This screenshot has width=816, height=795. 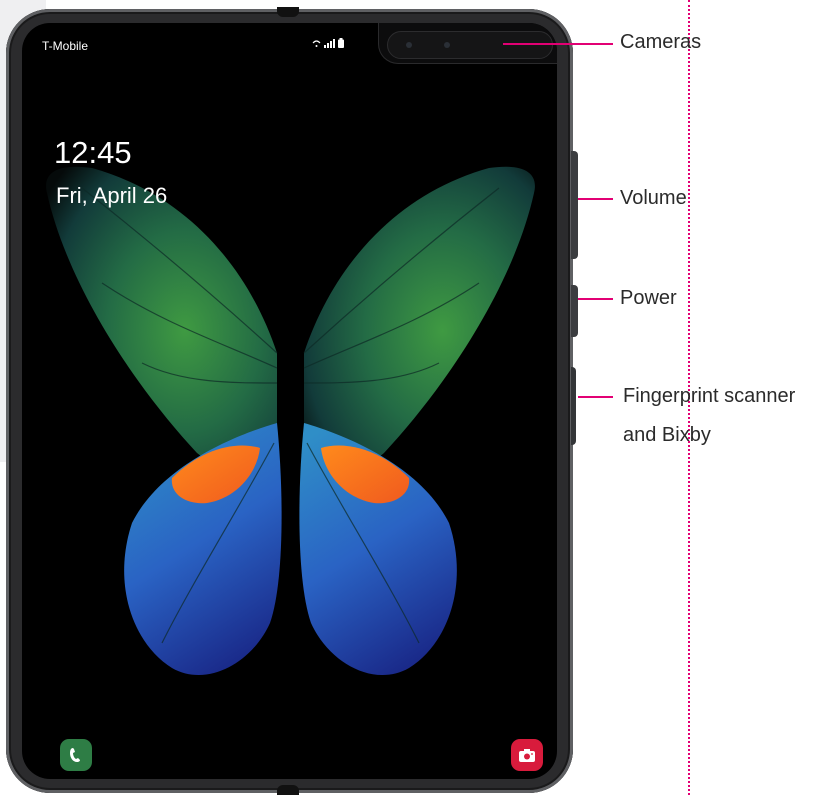 I want to click on front-camera-lens, so click(x=409, y=45).